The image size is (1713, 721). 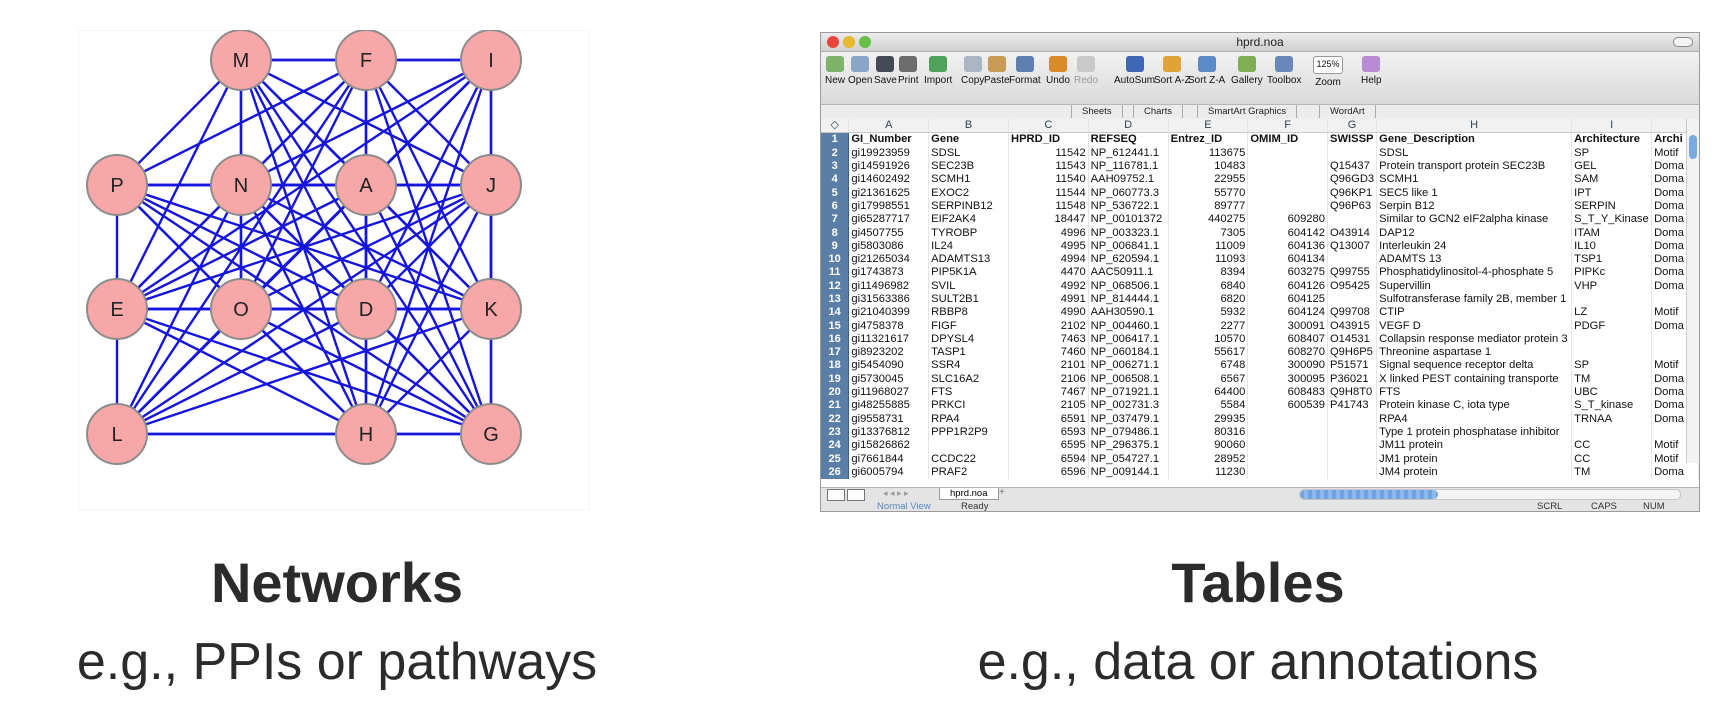 What do you see at coordinates (835, 220) in the screenshot?
I see `row-number: 7` at bounding box center [835, 220].